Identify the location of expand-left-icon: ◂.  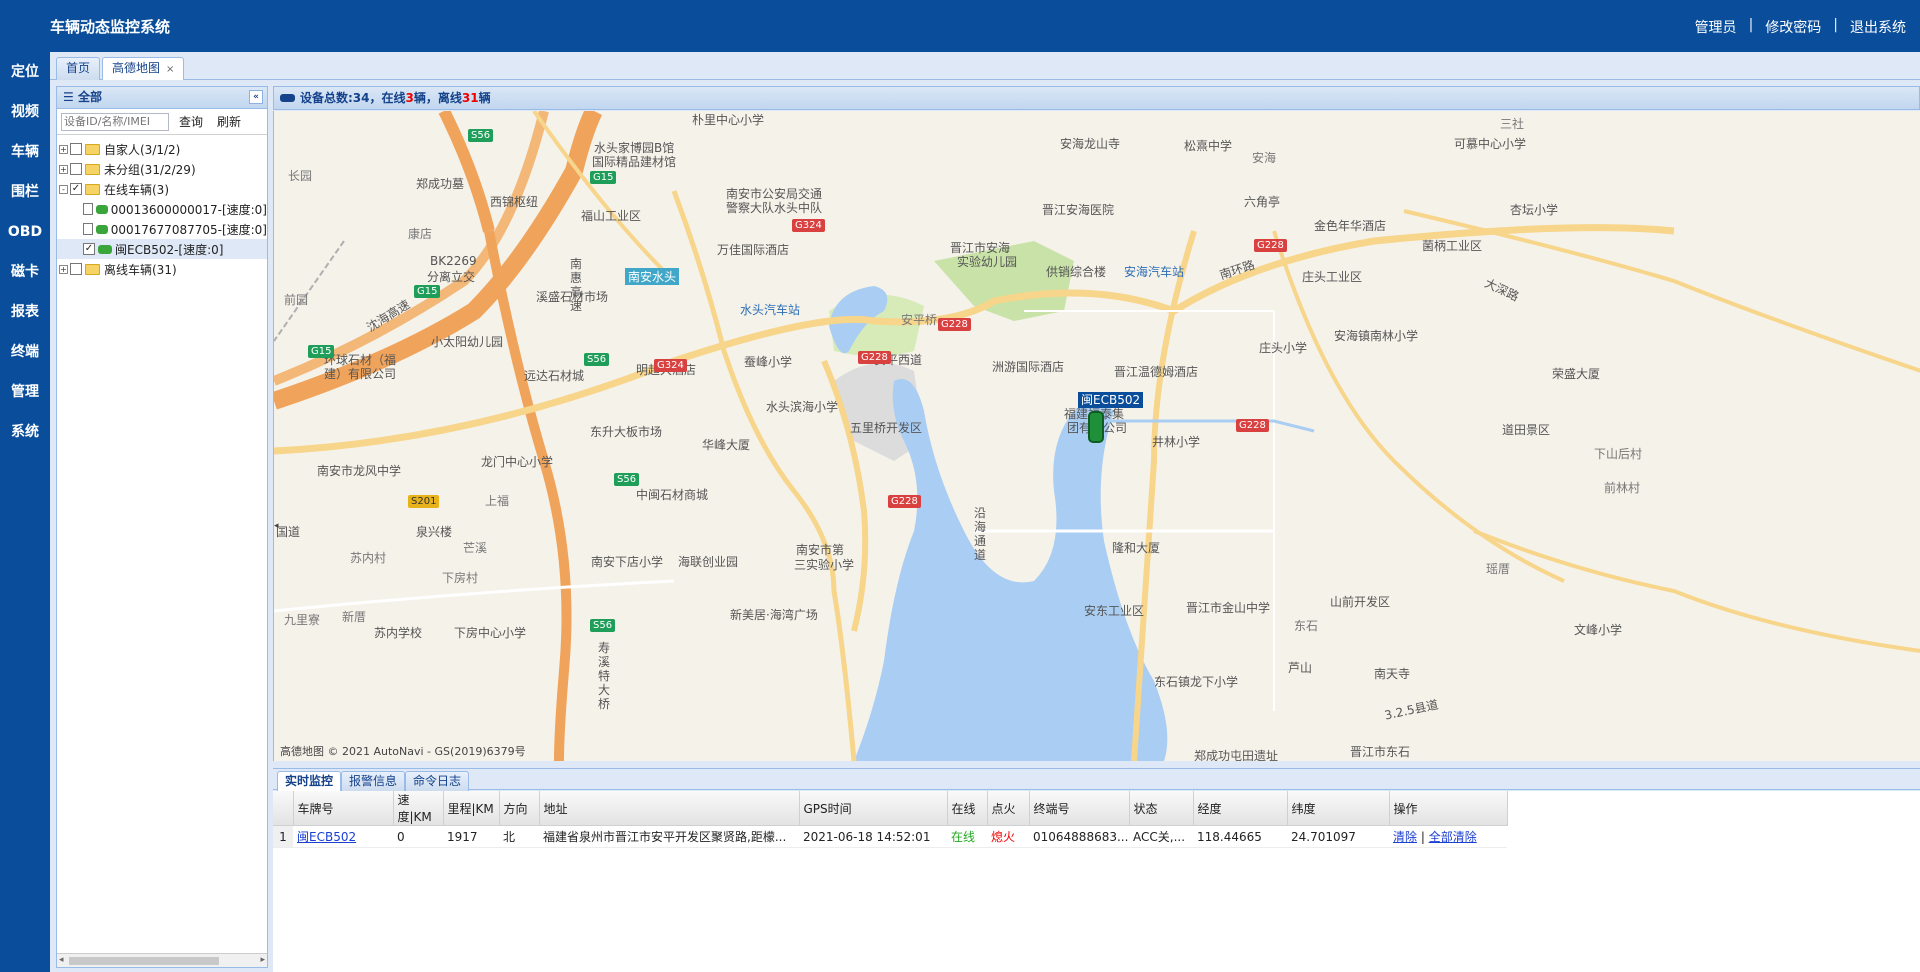
(277, 531).